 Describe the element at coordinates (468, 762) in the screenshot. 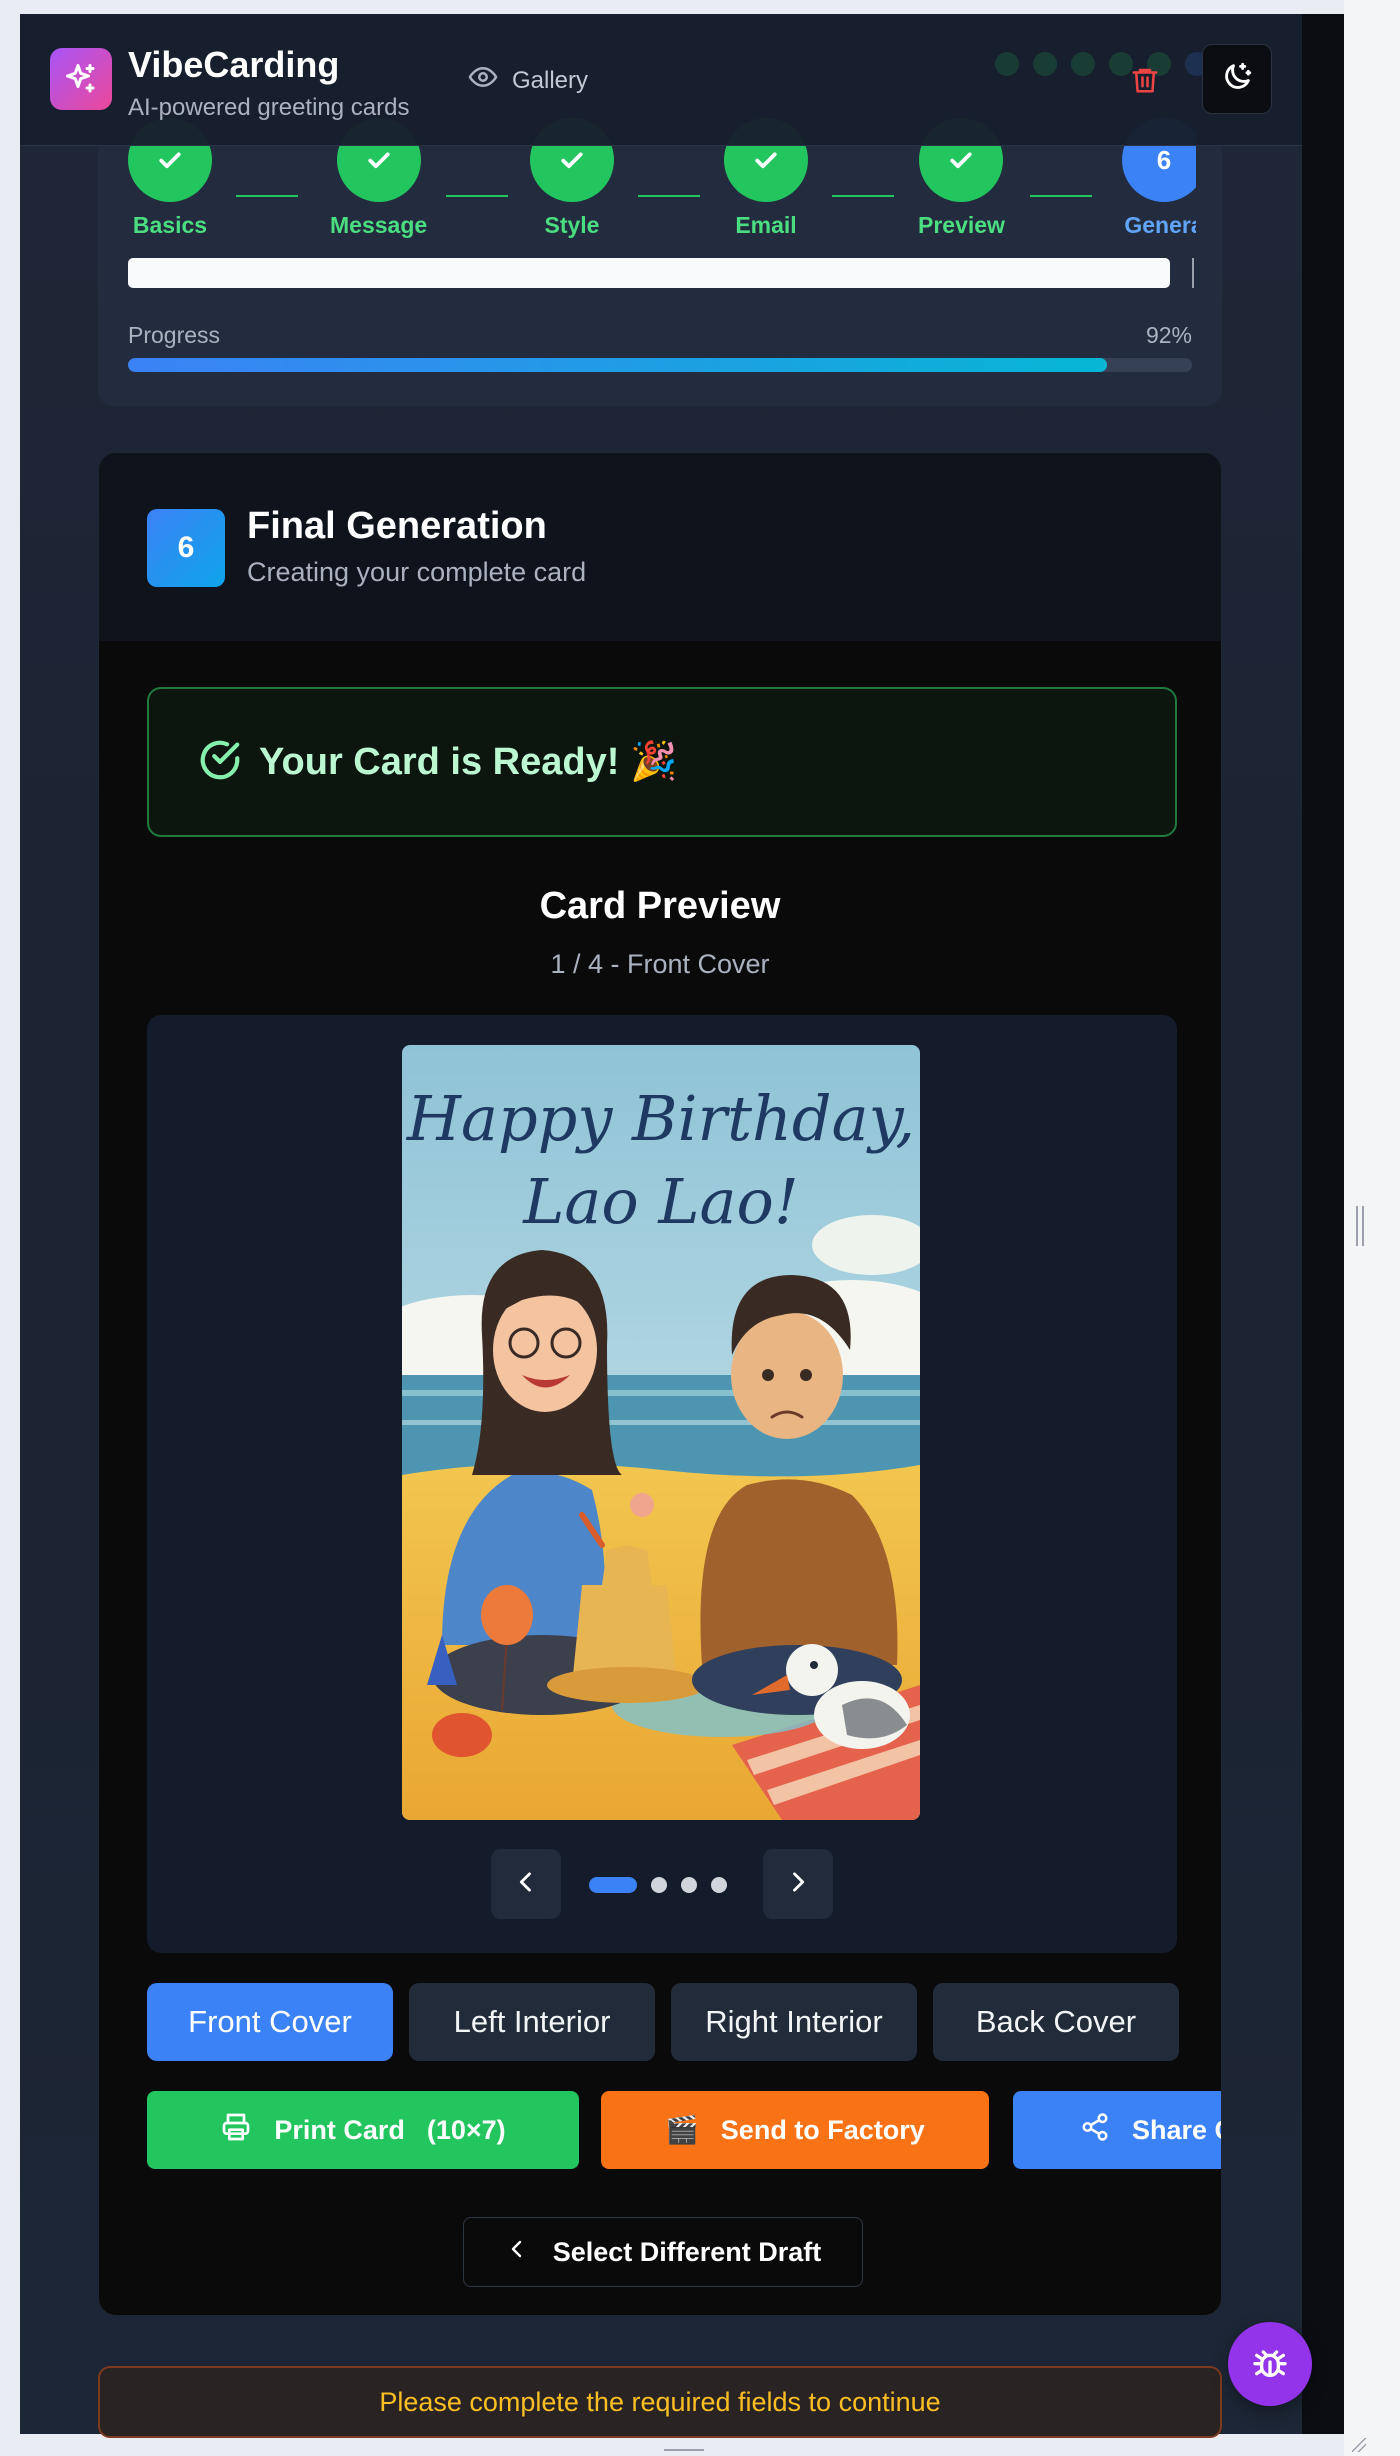

I see `ready-message: Your Card is Ready! 🎉` at that location.